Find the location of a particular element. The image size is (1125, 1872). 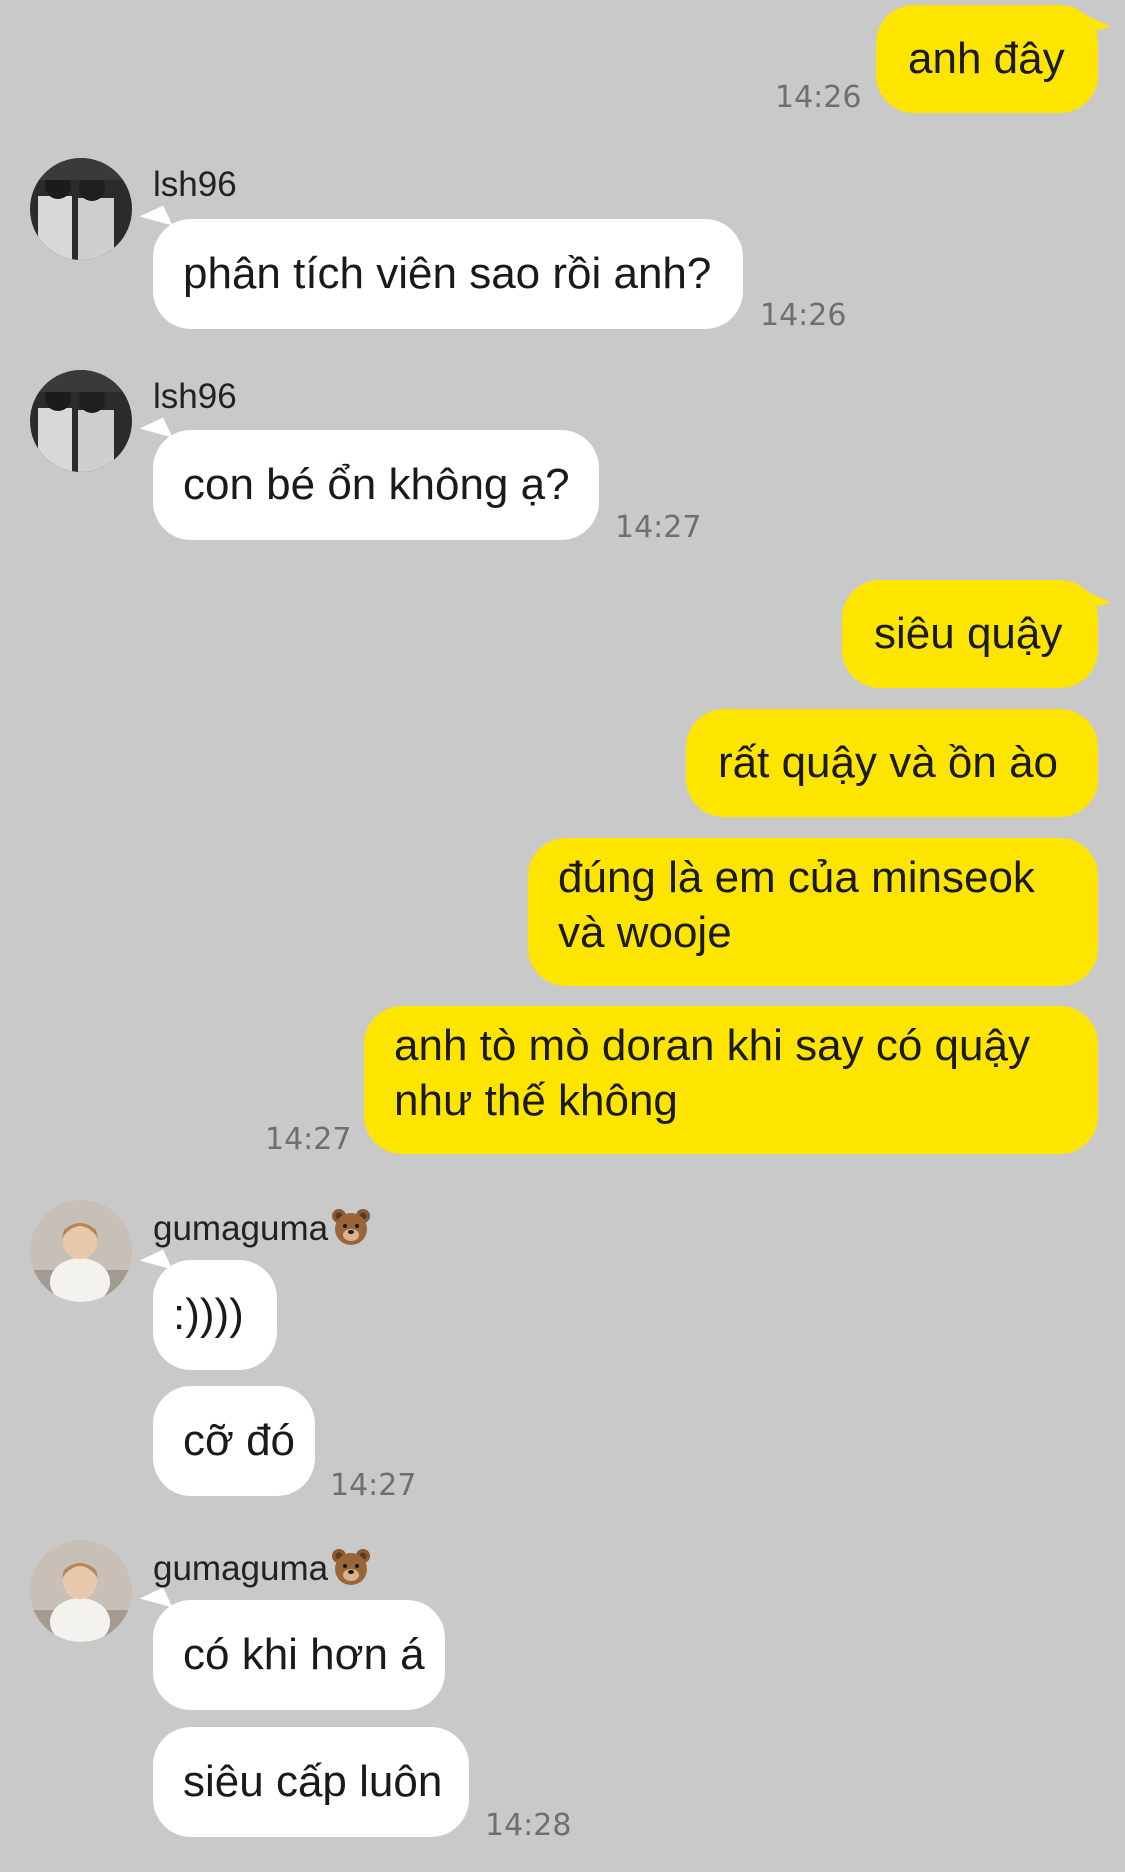

message-text: anh đây is located at coordinates (986, 58).